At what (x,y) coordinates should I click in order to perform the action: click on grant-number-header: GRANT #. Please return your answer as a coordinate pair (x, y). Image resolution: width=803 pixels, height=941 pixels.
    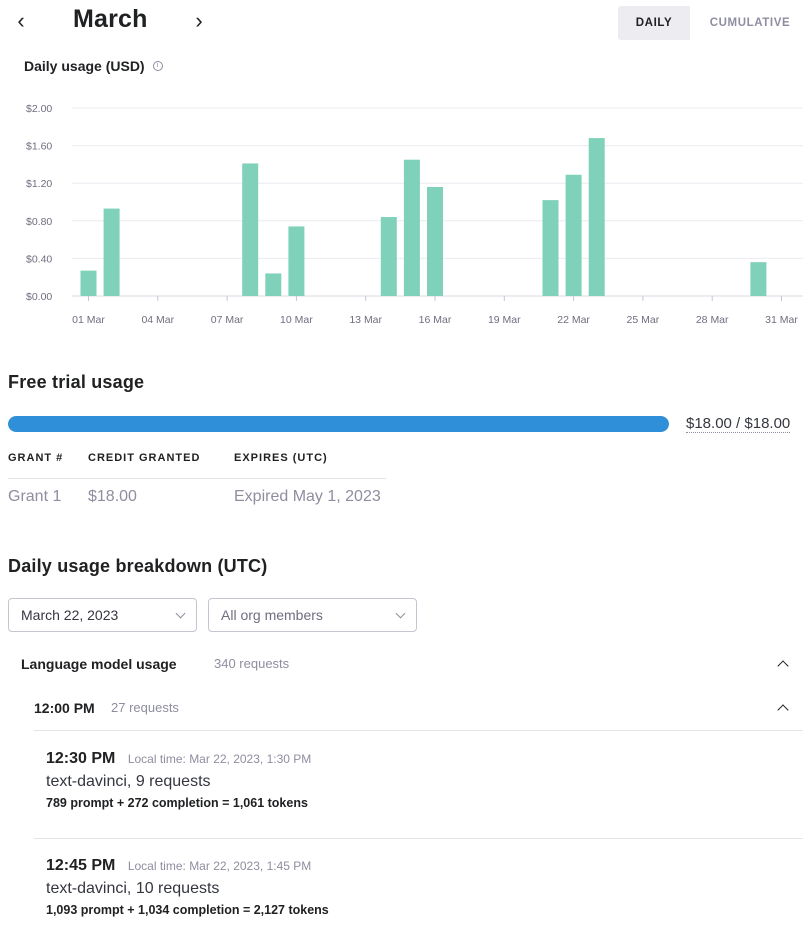
    Looking at the image, I should click on (36, 458).